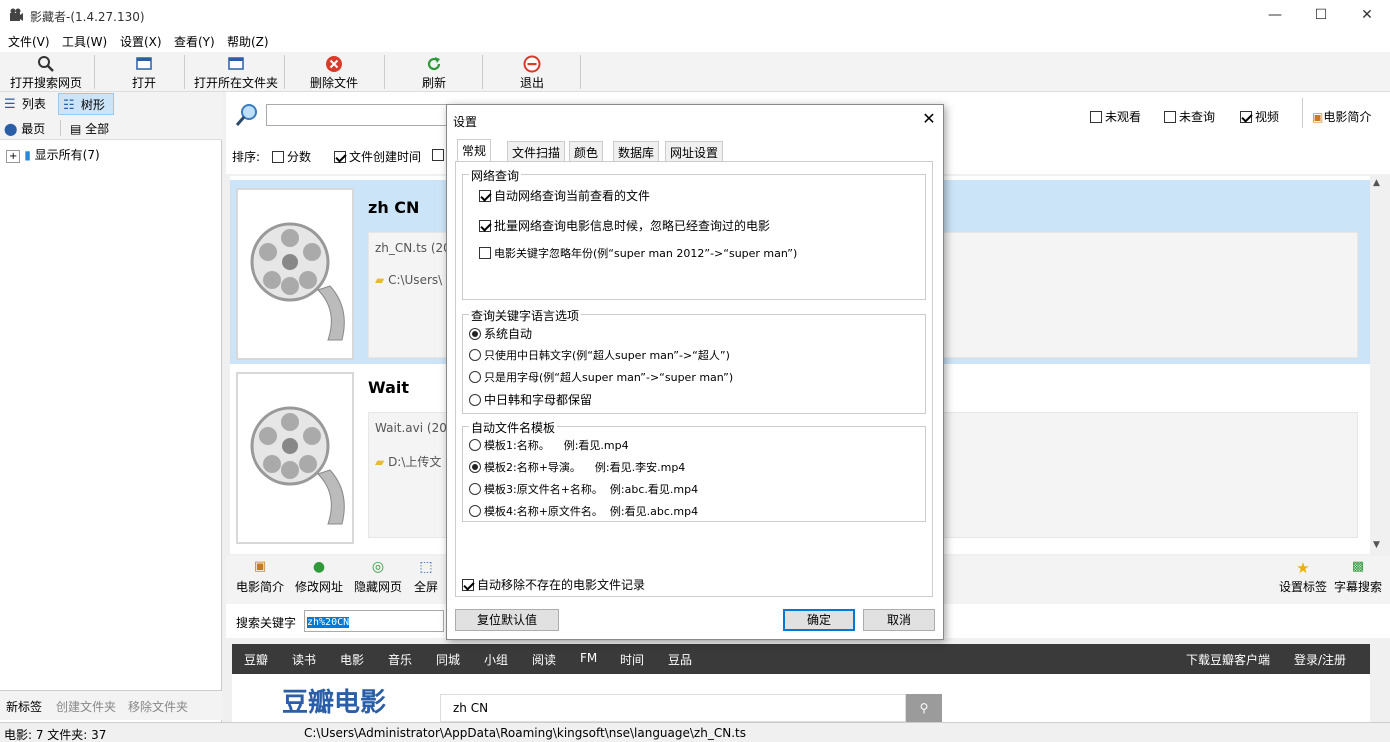  I want to click on open-folder-button: 打开所在文件夹, so click(236, 72).